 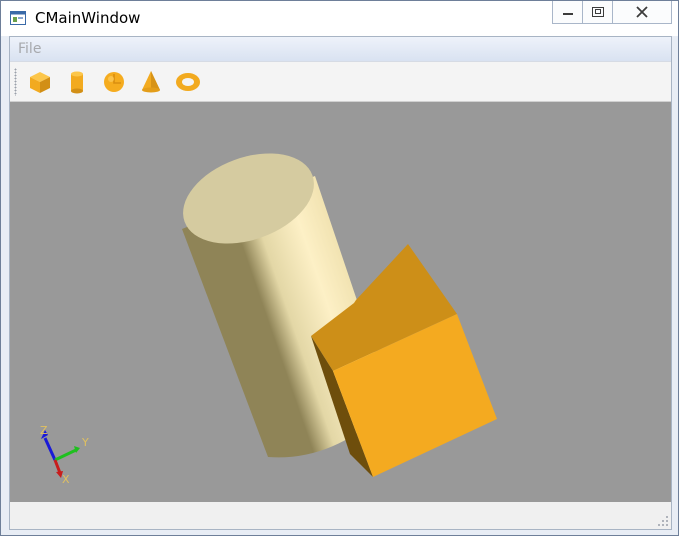 What do you see at coordinates (15, 82) in the screenshot?
I see `toolbar-grip` at bounding box center [15, 82].